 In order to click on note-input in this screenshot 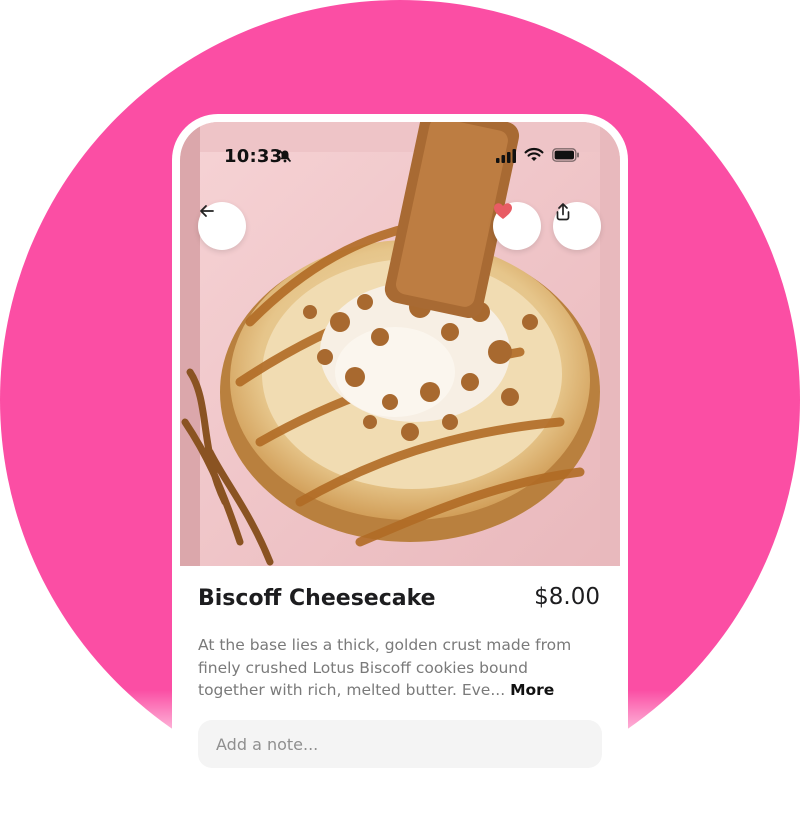, I will do `click(400, 744)`.